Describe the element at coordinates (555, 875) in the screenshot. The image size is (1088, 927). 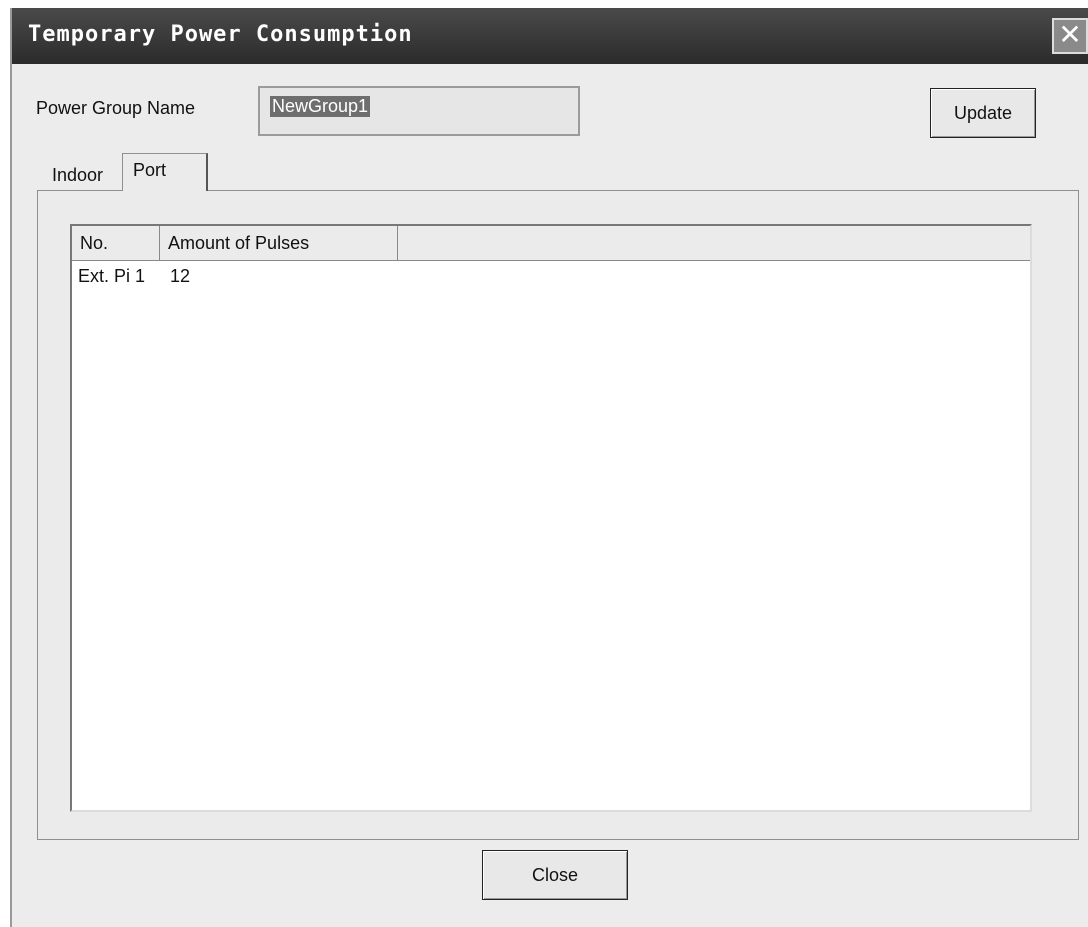
I see `close-button: Close` at that location.